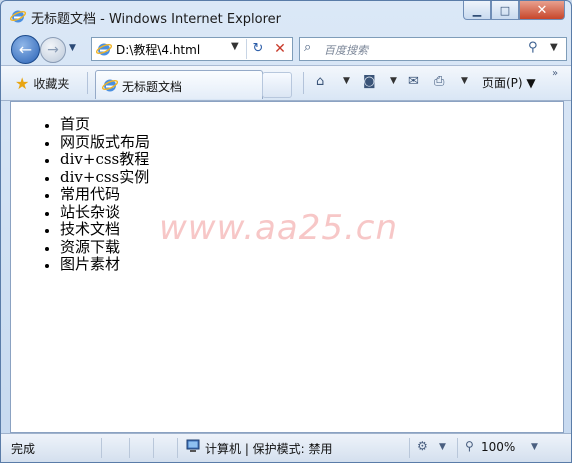  I want to click on maximize-icon: □, so click(505, 10).